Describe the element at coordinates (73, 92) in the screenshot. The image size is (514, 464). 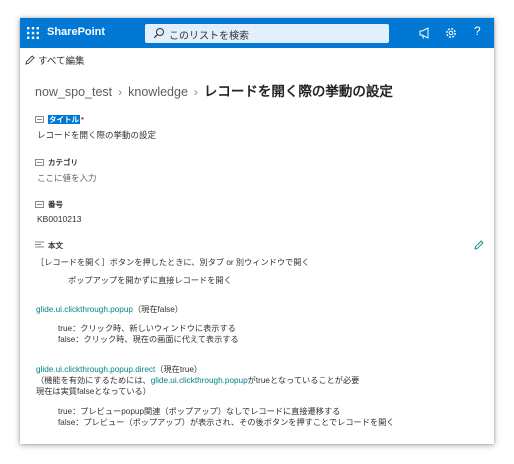
I see `breadcrumb-site-link: now_spo_test` at that location.